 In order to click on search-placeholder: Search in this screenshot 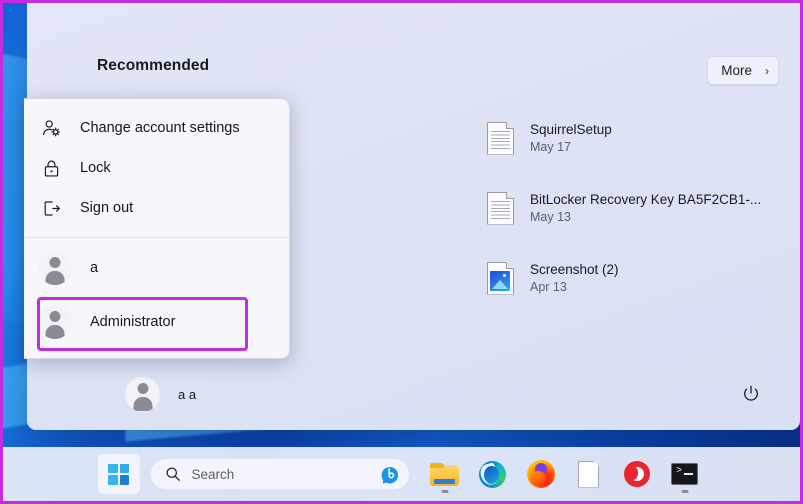, I will do `click(213, 474)`.